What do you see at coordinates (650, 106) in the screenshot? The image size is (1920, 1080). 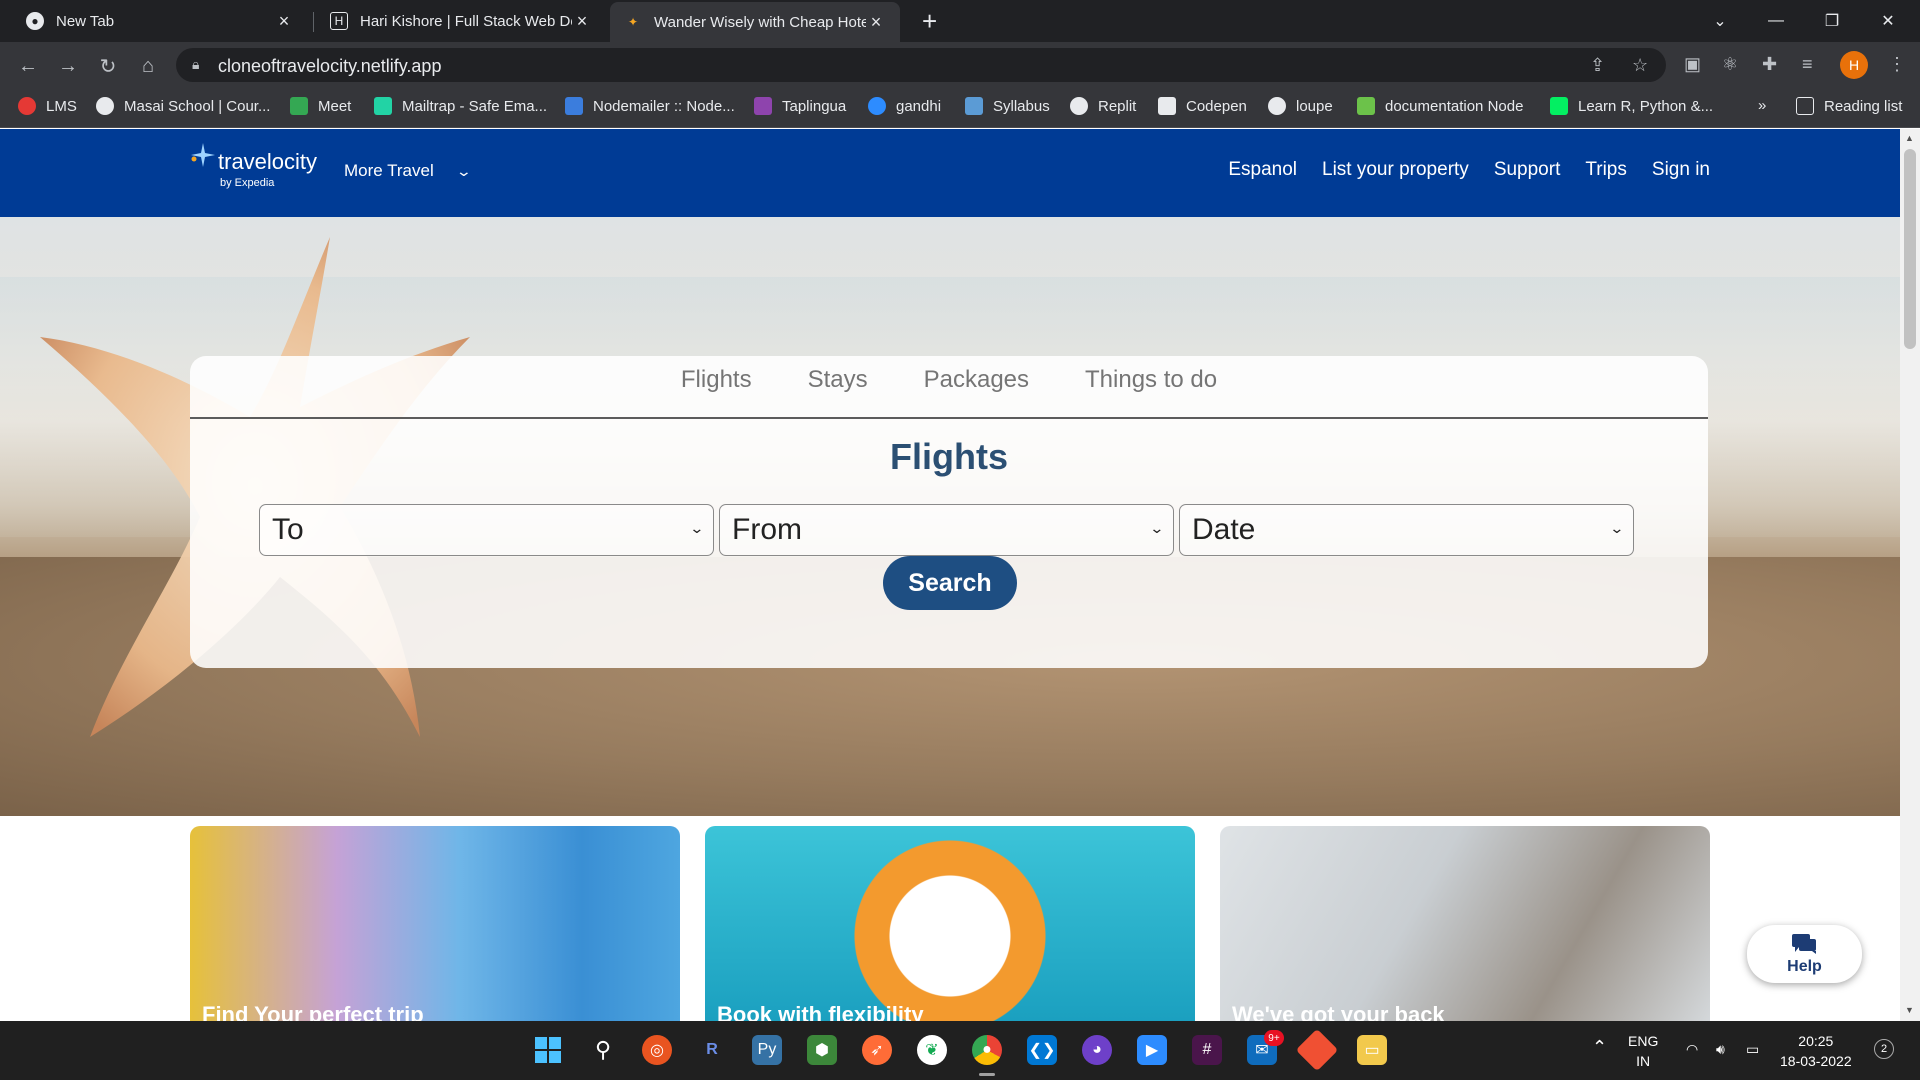 I see `bookmark-nodemailer: Nodemailer :` at bounding box center [650, 106].